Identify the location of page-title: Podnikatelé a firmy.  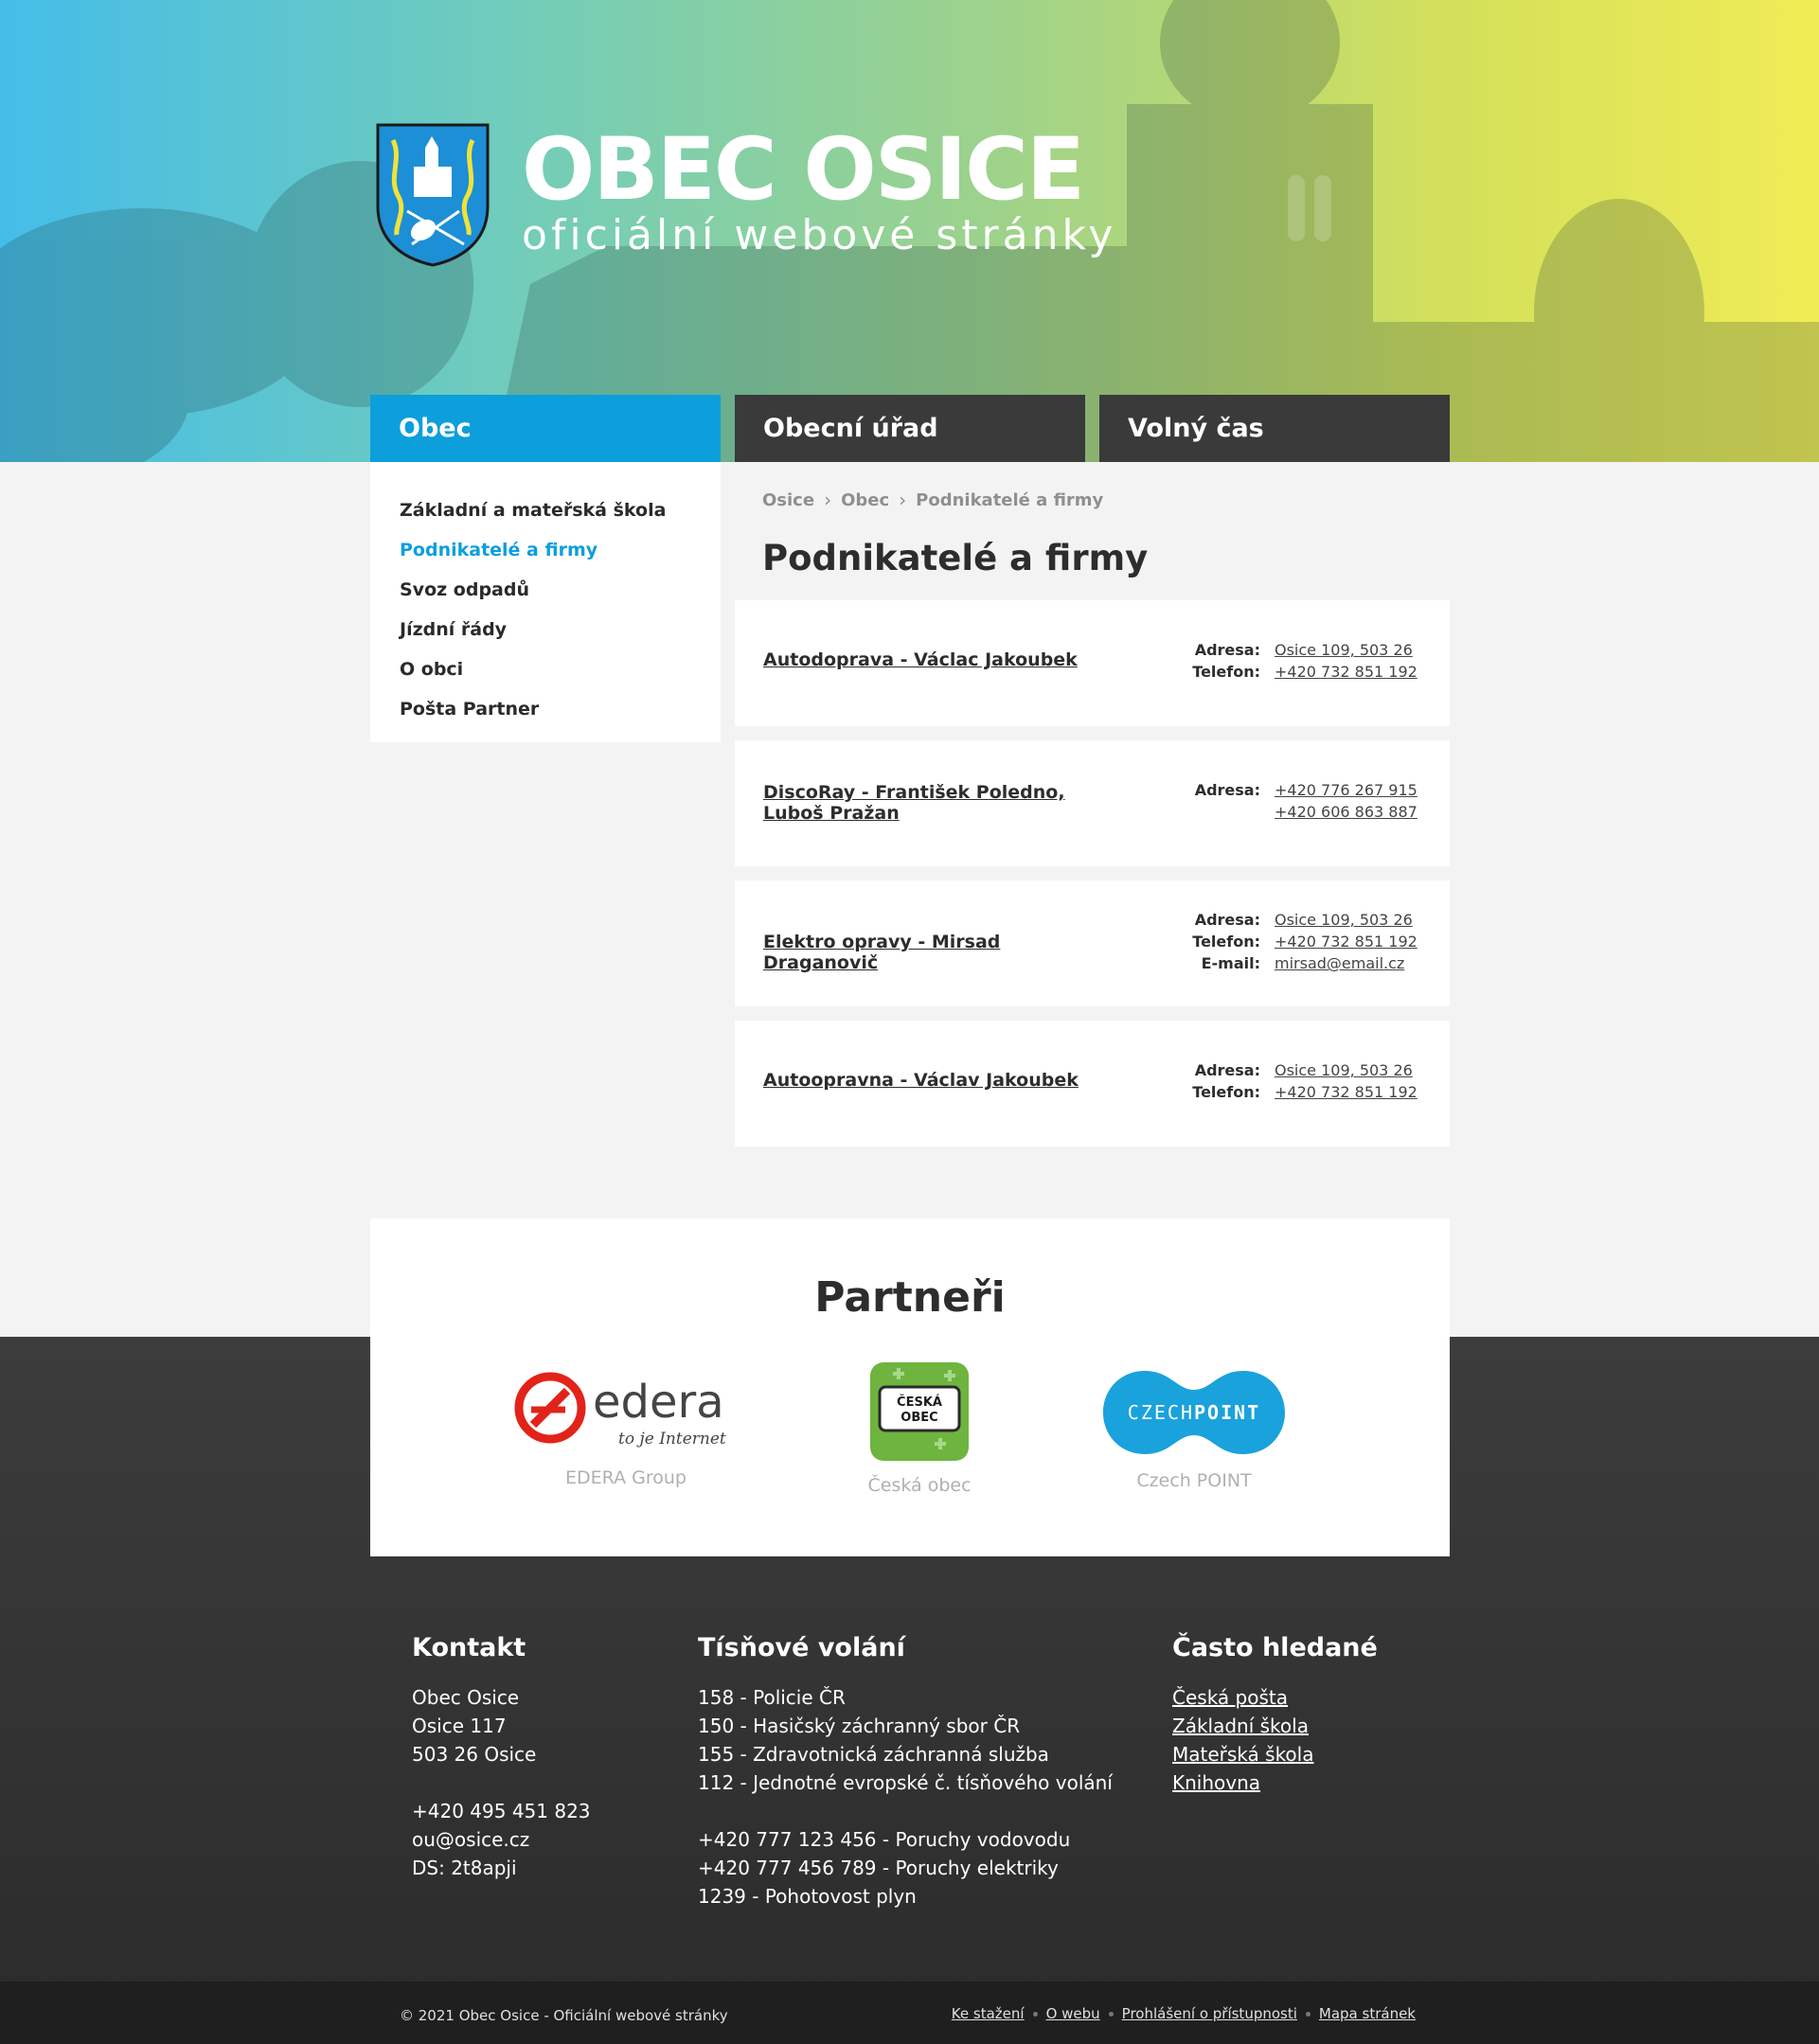
(955, 558).